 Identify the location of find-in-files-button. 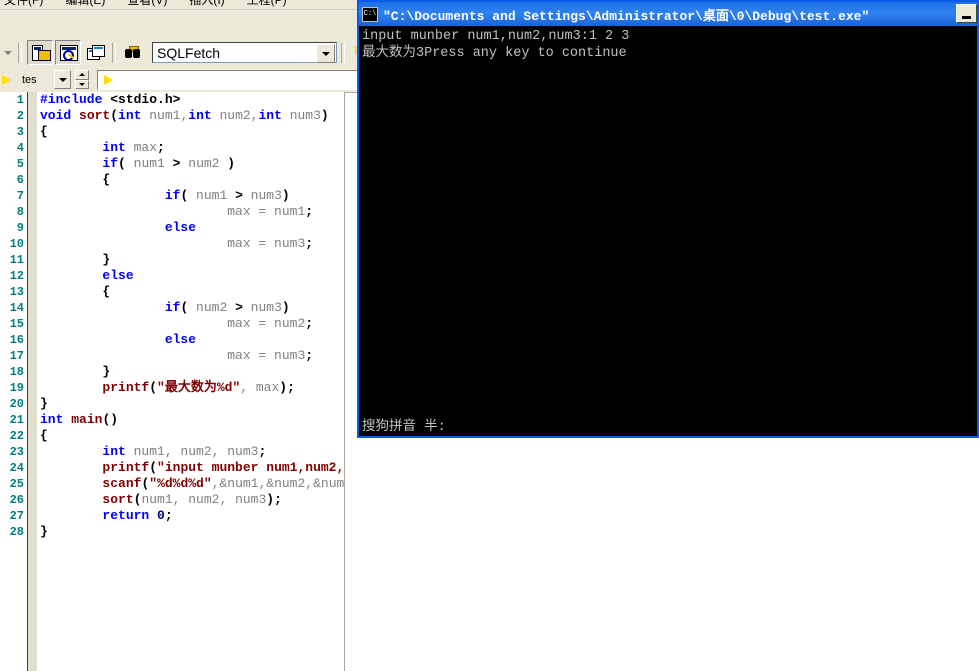
(133, 52).